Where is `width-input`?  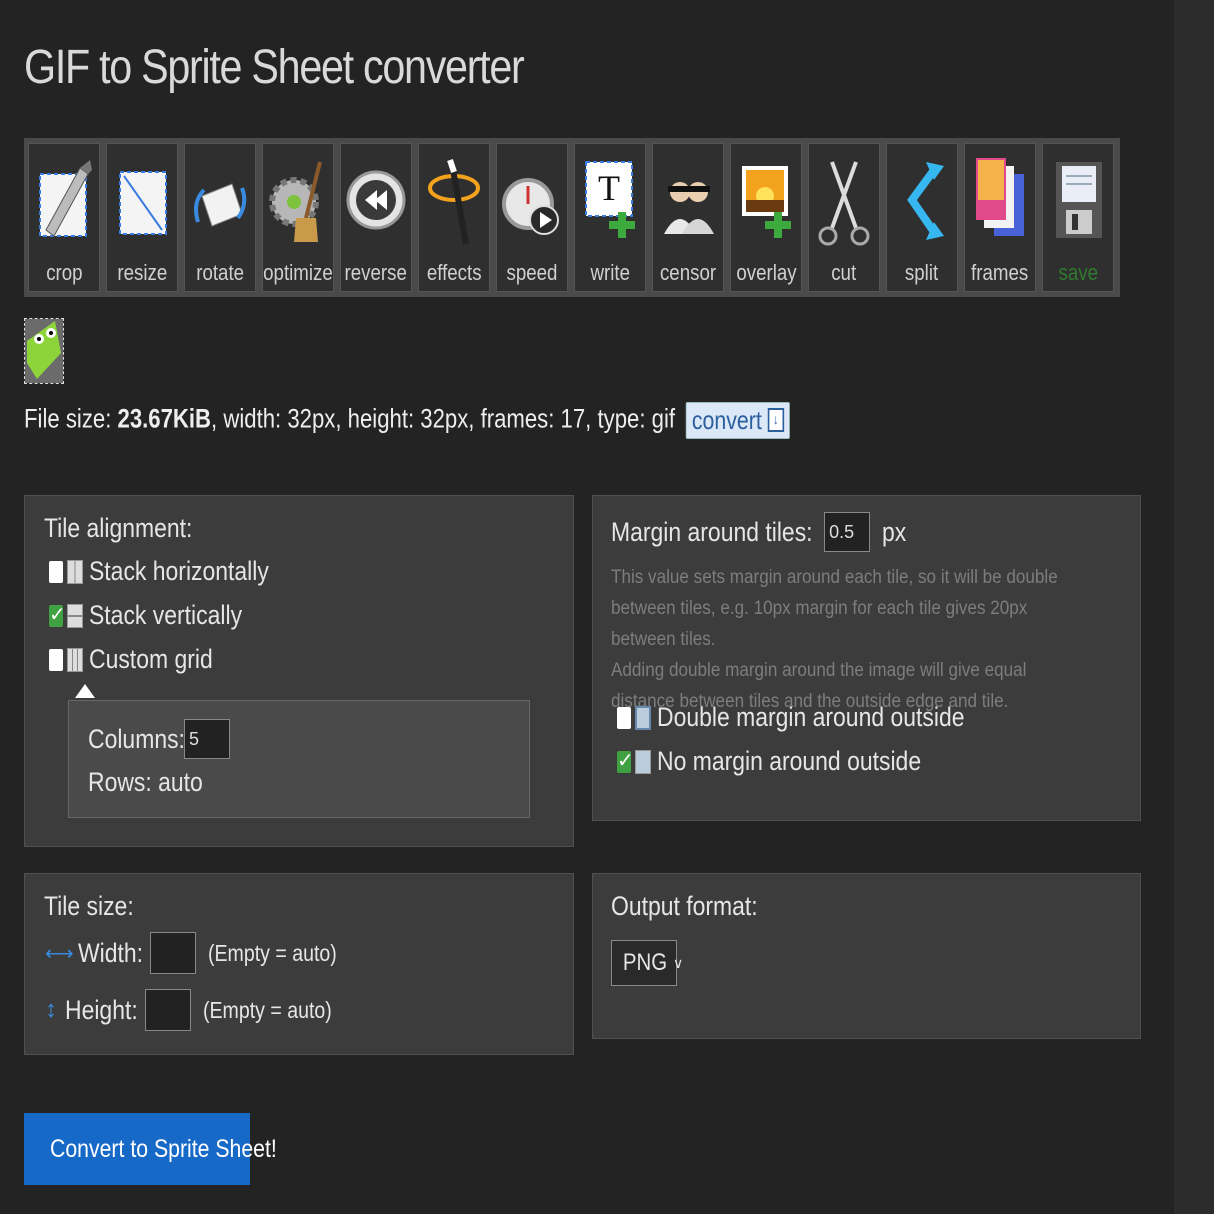 width-input is located at coordinates (173, 953).